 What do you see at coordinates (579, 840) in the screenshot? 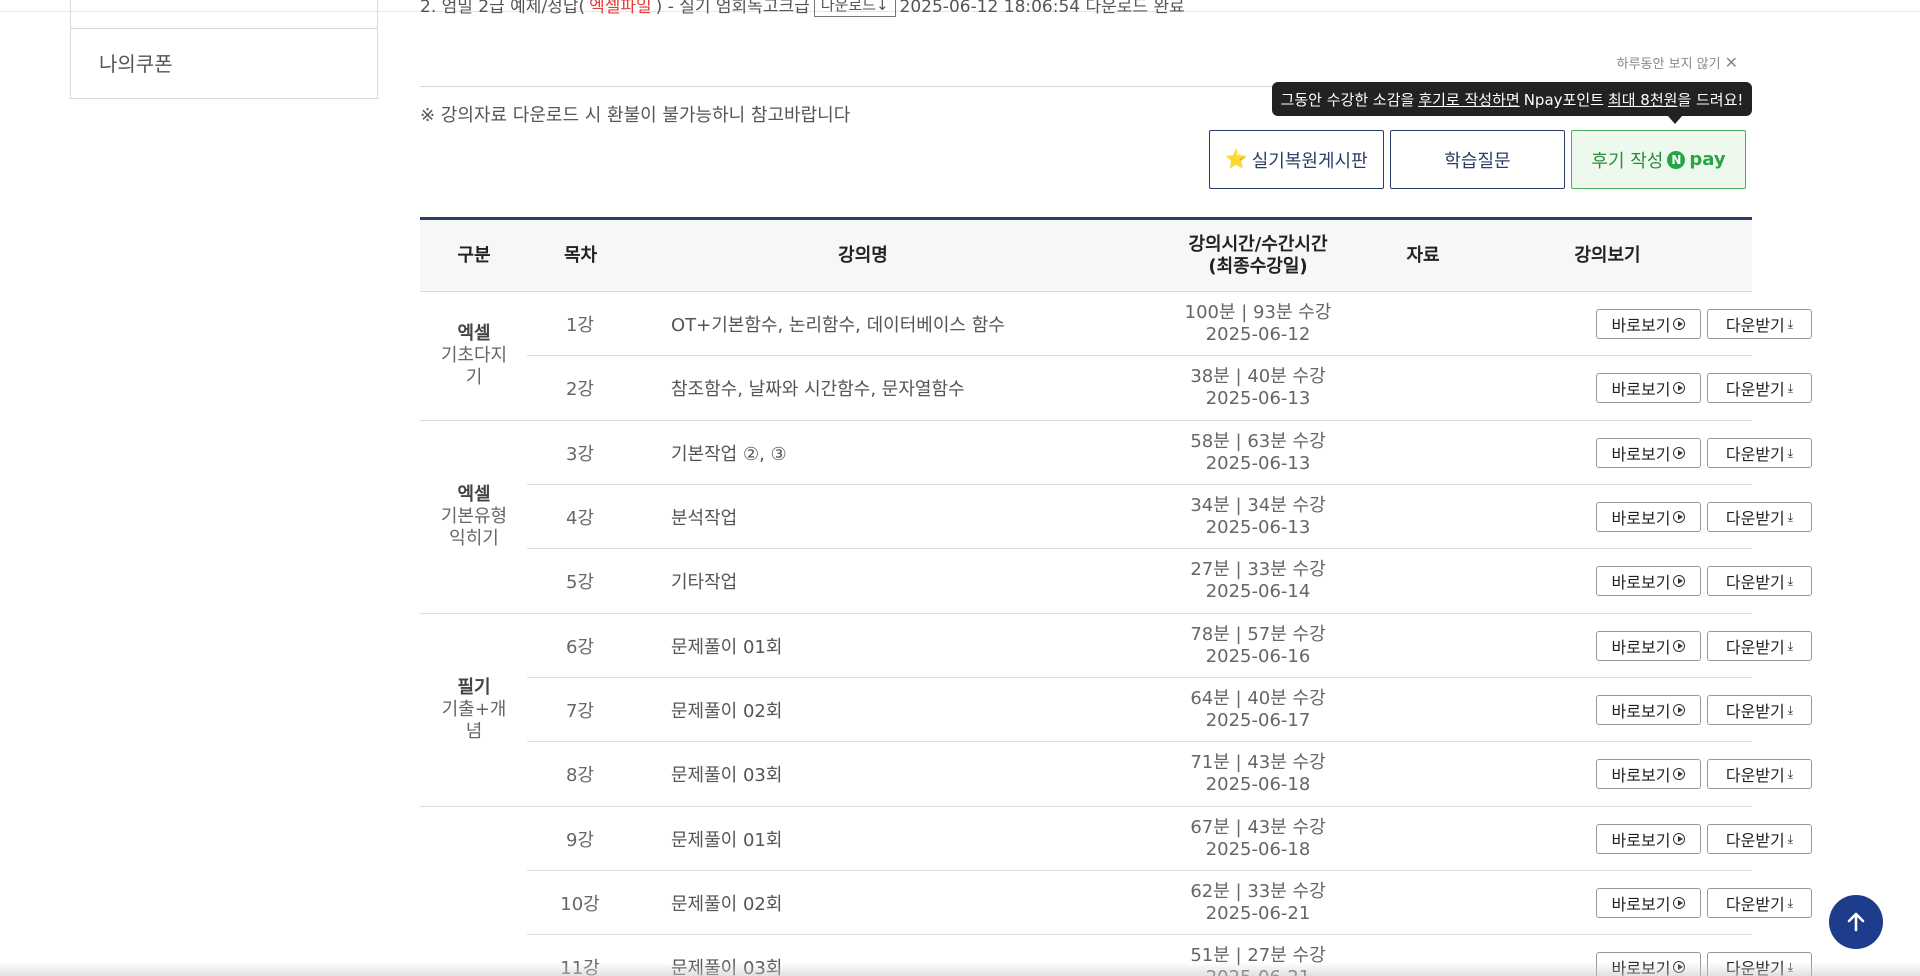
I see `lecture-number: 9강` at bounding box center [579, 840].